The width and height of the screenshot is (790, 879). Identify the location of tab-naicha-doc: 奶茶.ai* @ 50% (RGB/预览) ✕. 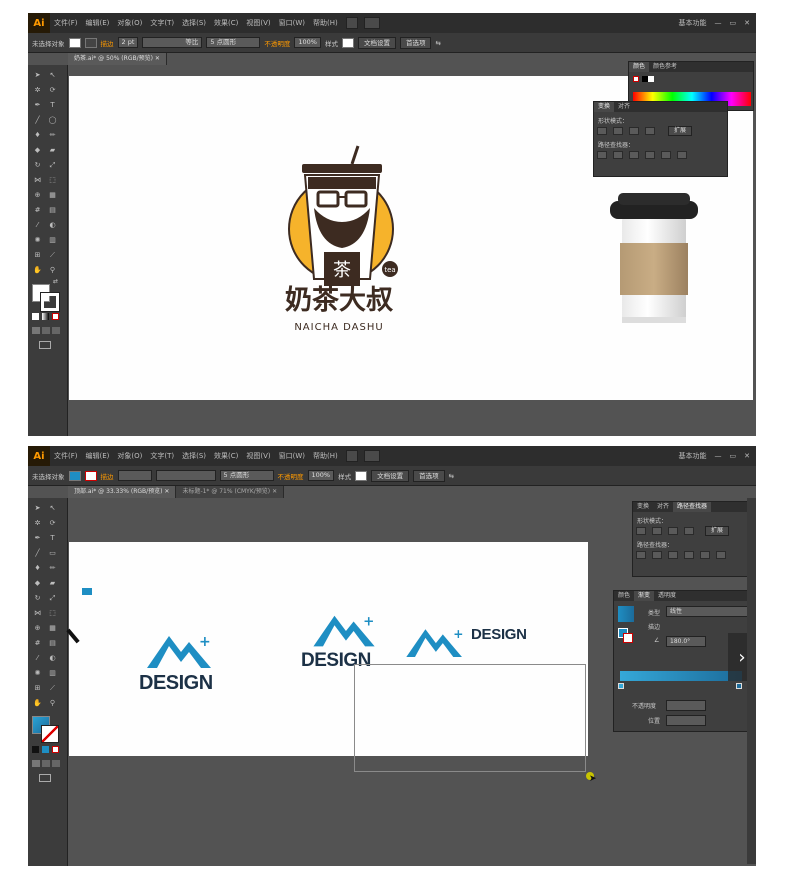
(117, 59).